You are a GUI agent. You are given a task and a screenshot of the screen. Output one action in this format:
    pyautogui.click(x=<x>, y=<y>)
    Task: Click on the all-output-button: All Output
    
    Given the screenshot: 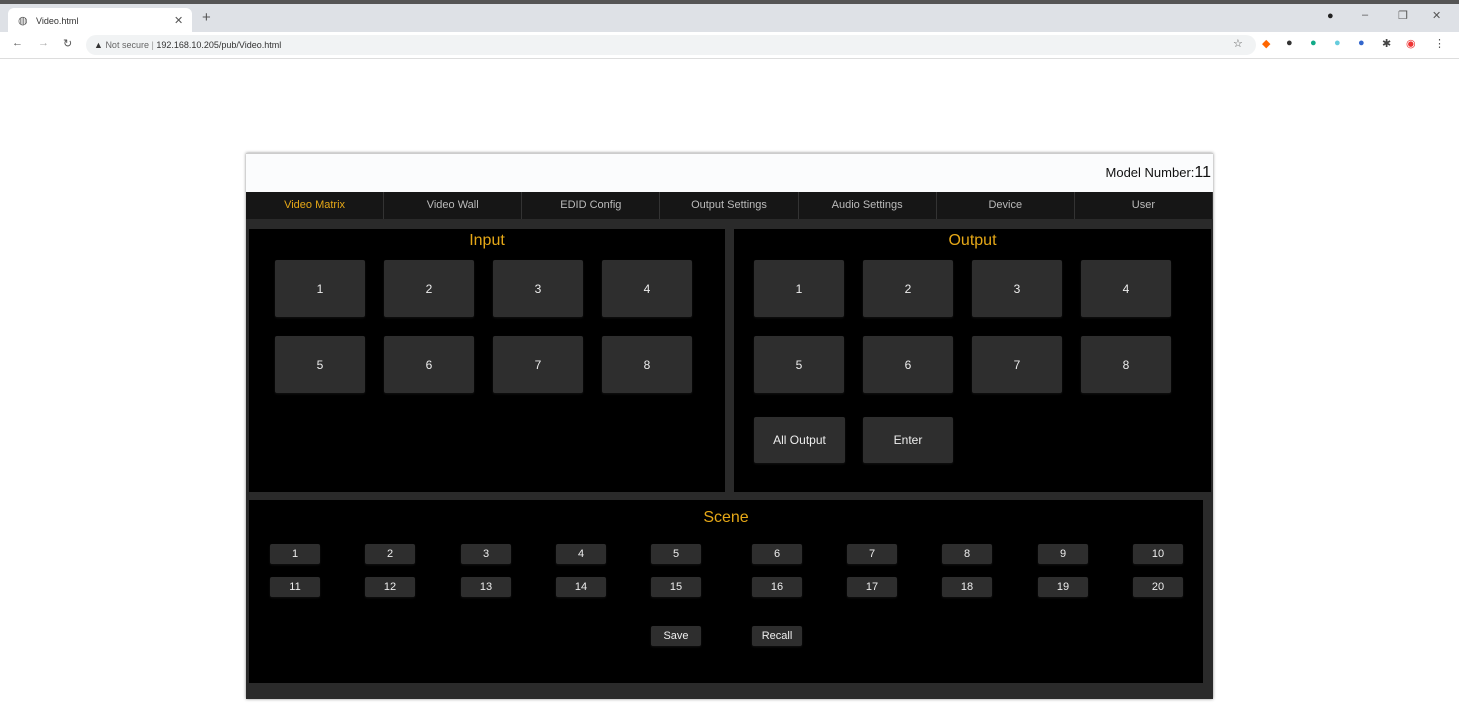 What is the action you would take?
    pyautogui.click(x=799, y=440)
    